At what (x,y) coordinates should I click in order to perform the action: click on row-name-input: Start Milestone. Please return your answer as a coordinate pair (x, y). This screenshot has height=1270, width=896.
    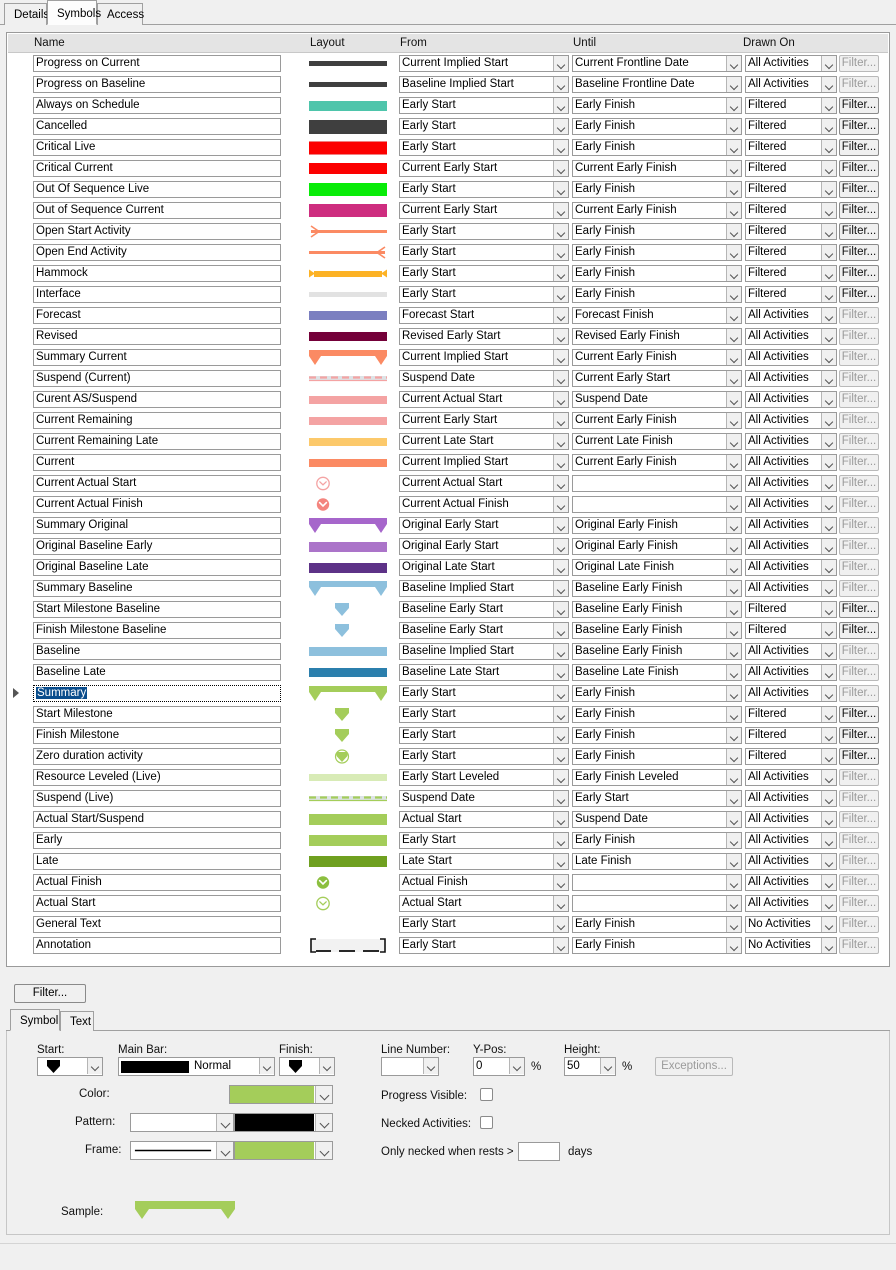
    Looking at the image, I should click on (157, 714).